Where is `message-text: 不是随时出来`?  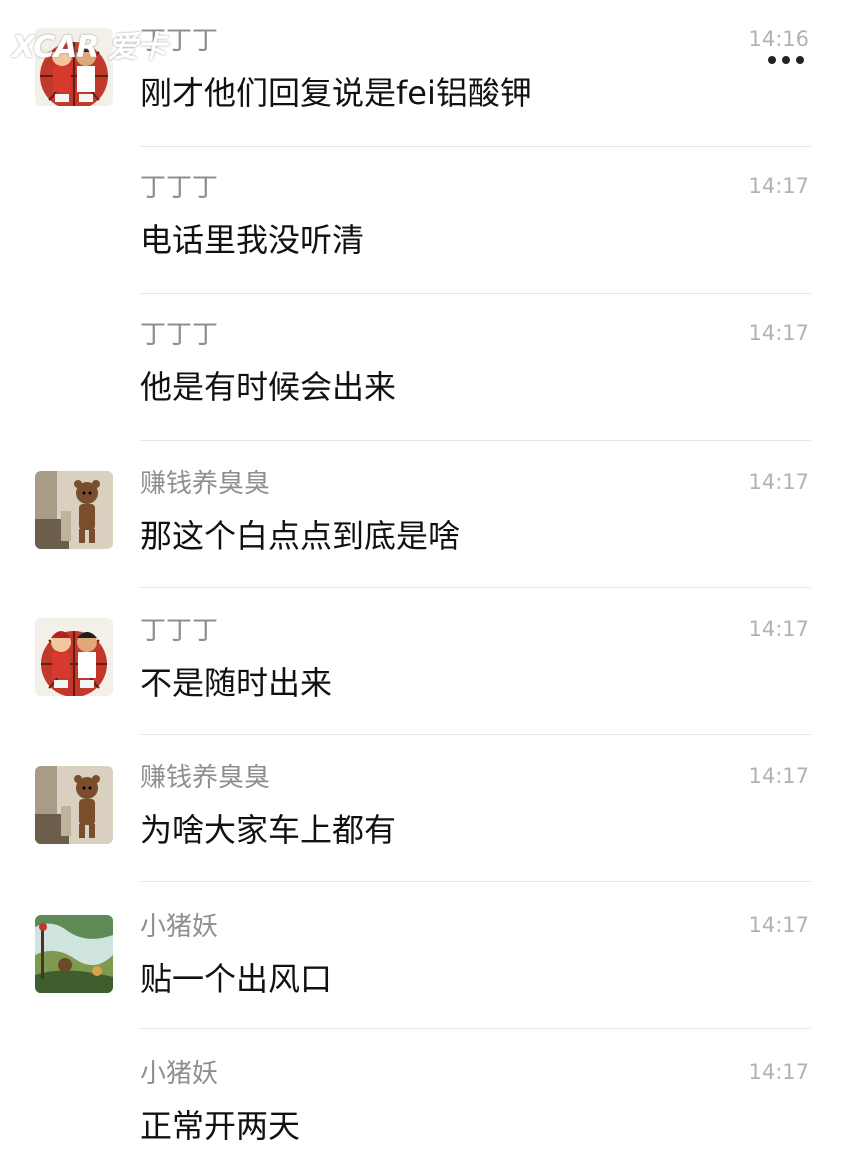
message-text: 不是随时出来 is located at coordinates (236, 683).